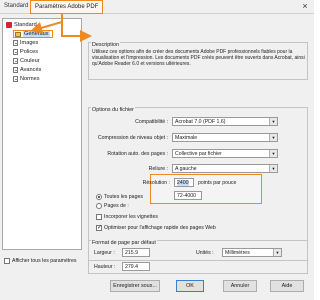 This screenshot has height=300, width=320. What do you see at coordinates (99, 206) in the screenshot?
I see `pages-from-radio` at bounding box center [99, 206].